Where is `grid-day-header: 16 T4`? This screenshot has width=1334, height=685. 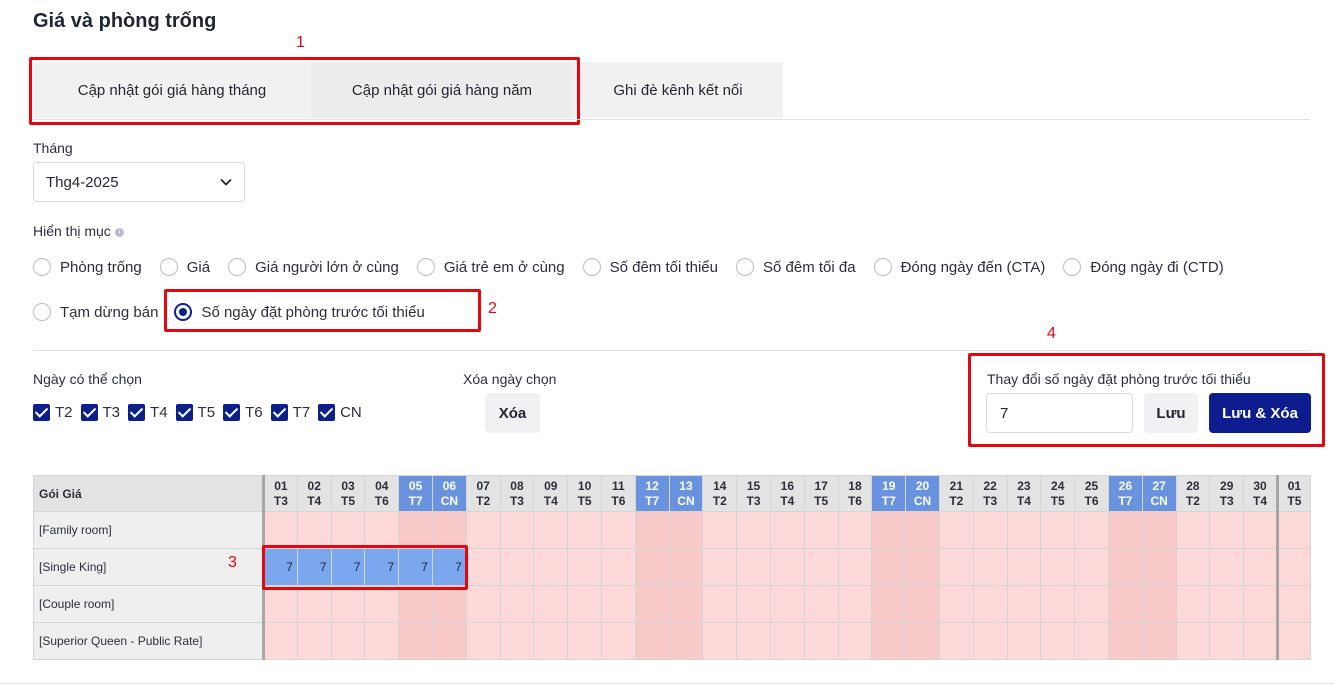
grid-day-header: 16 T4 is located at coordinates (787, 493).